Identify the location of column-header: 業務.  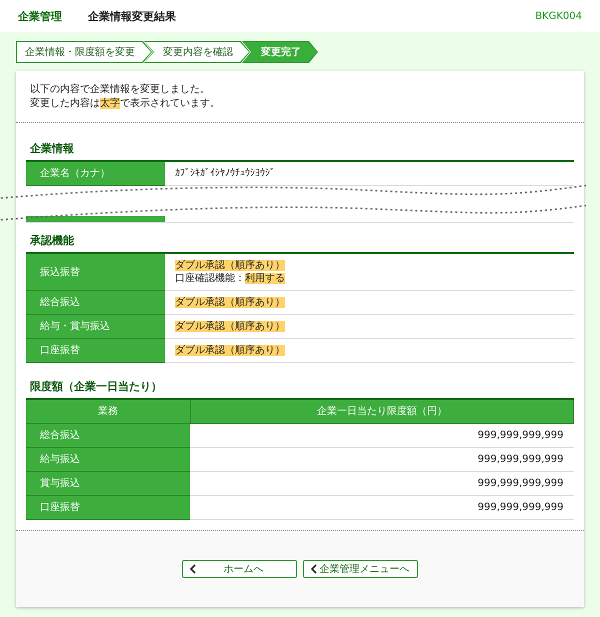
(108, 411).